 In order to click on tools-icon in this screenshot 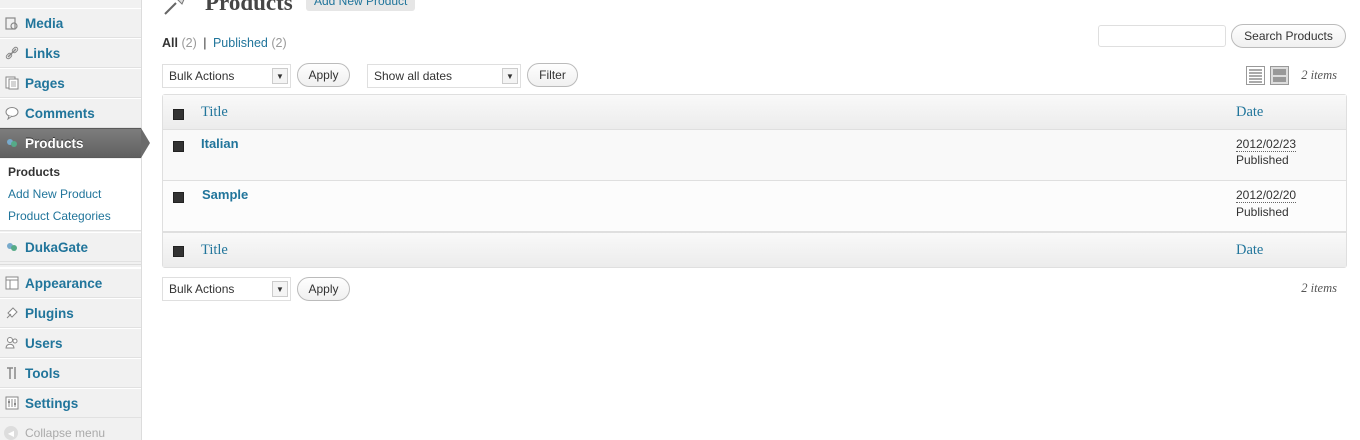, I will do `click(12, 373)`.